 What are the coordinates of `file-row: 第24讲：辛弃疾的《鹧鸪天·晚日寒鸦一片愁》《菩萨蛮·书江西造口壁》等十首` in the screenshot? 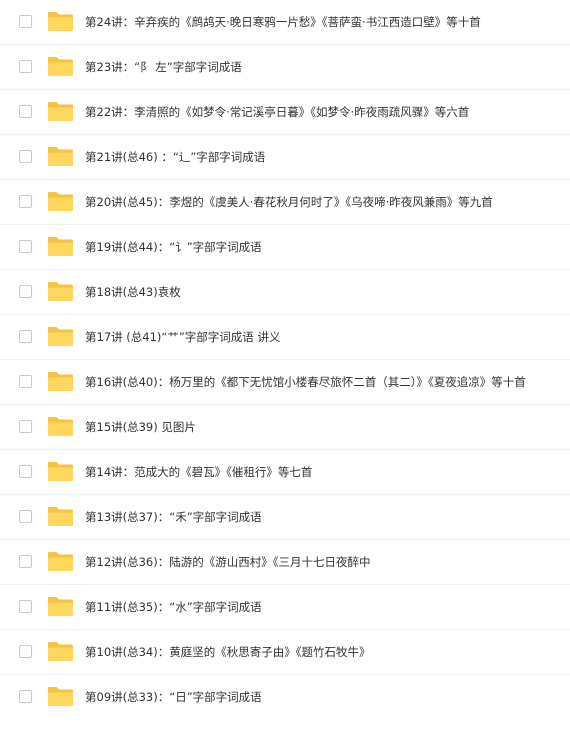 It's located at (285, 22).